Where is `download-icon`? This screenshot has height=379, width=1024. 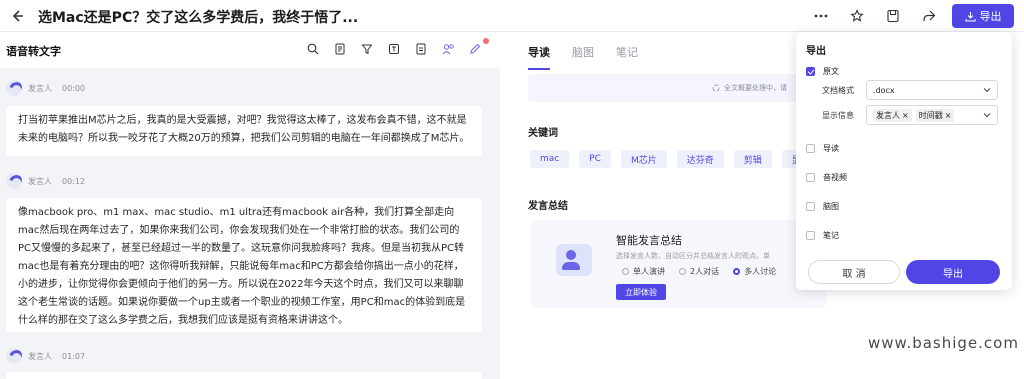 download-icon is located at coordinates (970, 16).